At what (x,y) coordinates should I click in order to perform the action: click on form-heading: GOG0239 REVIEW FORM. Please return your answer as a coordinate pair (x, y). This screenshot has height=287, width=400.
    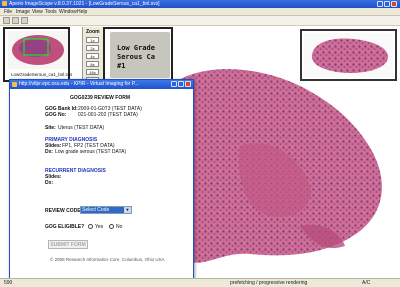
    Looking at the image, I should click on (100, 98).